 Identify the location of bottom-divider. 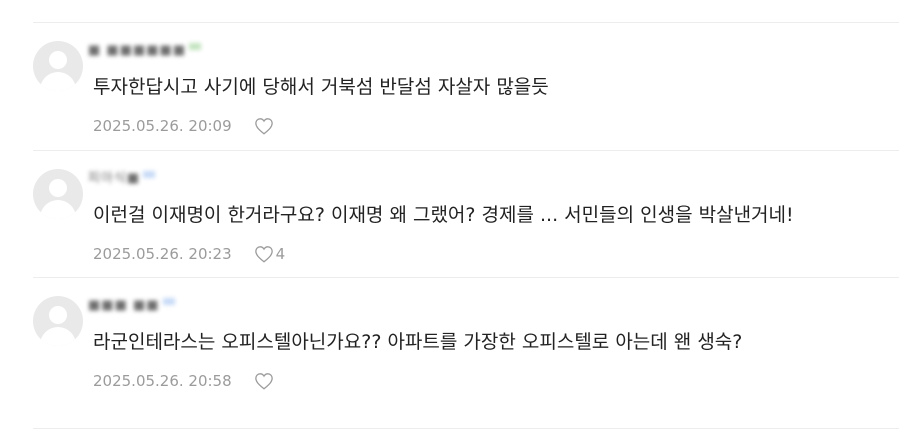
(466, 428).